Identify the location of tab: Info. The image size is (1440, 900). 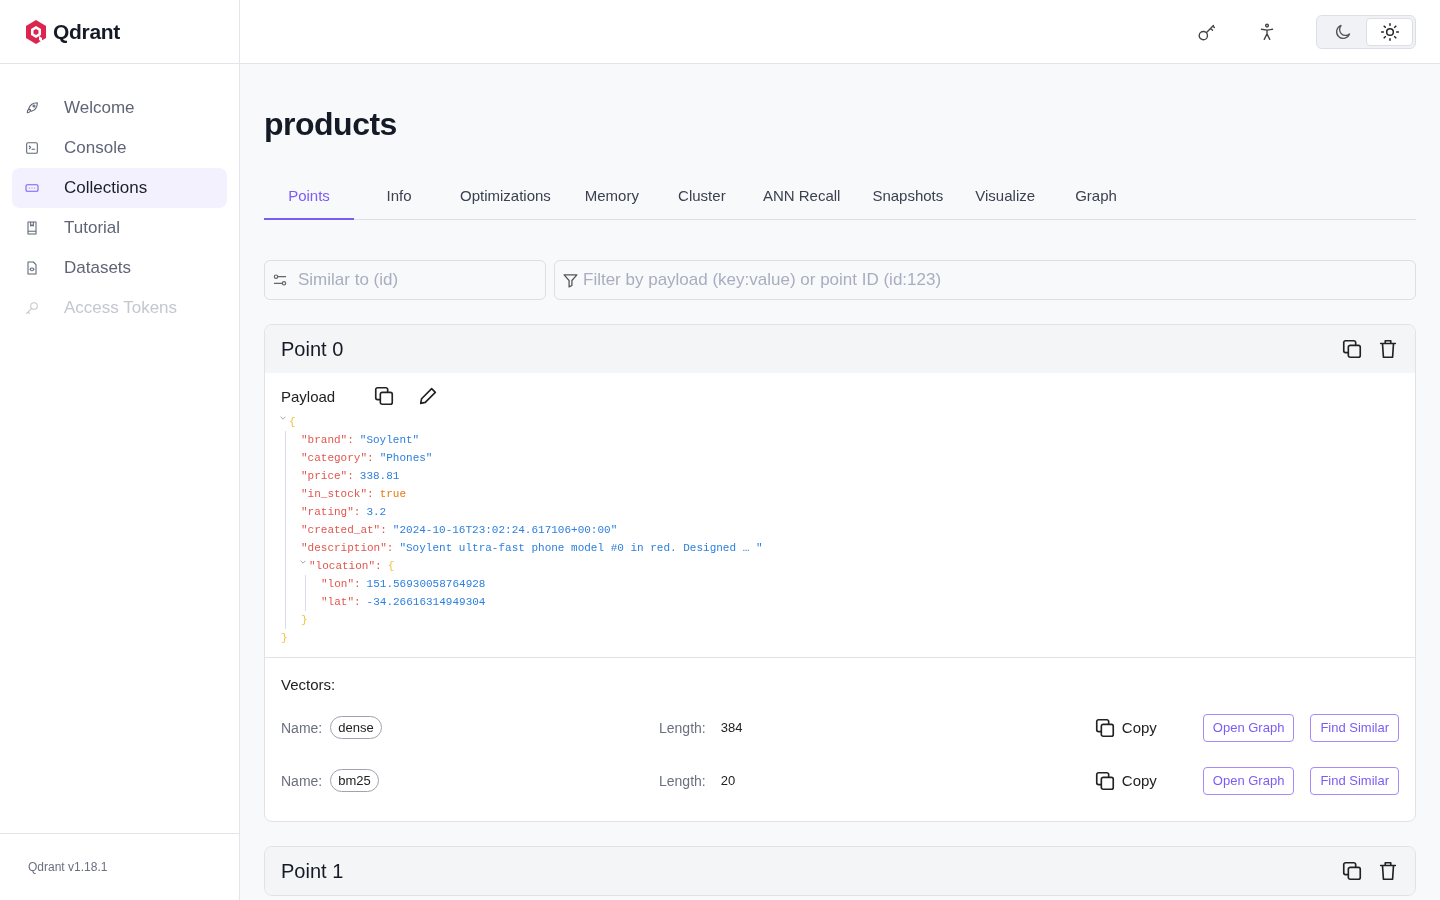
(399, 196).